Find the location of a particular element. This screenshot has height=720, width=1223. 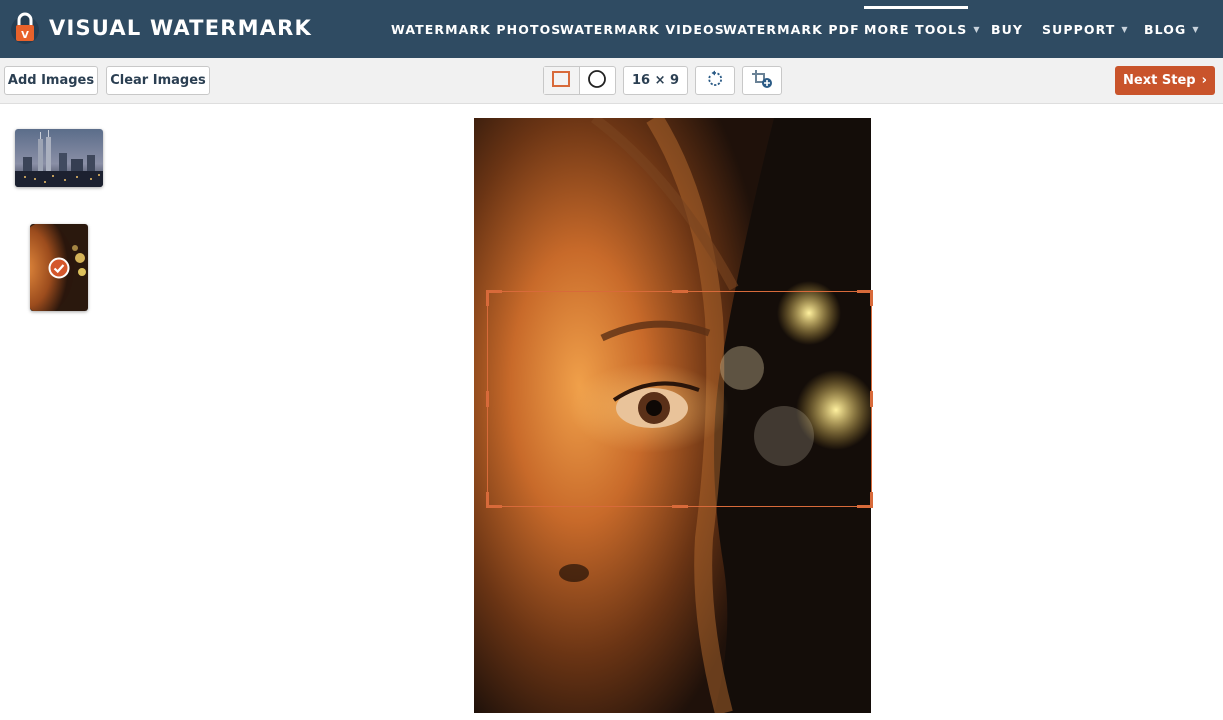

square-icon is located at coordinates (561, 80).